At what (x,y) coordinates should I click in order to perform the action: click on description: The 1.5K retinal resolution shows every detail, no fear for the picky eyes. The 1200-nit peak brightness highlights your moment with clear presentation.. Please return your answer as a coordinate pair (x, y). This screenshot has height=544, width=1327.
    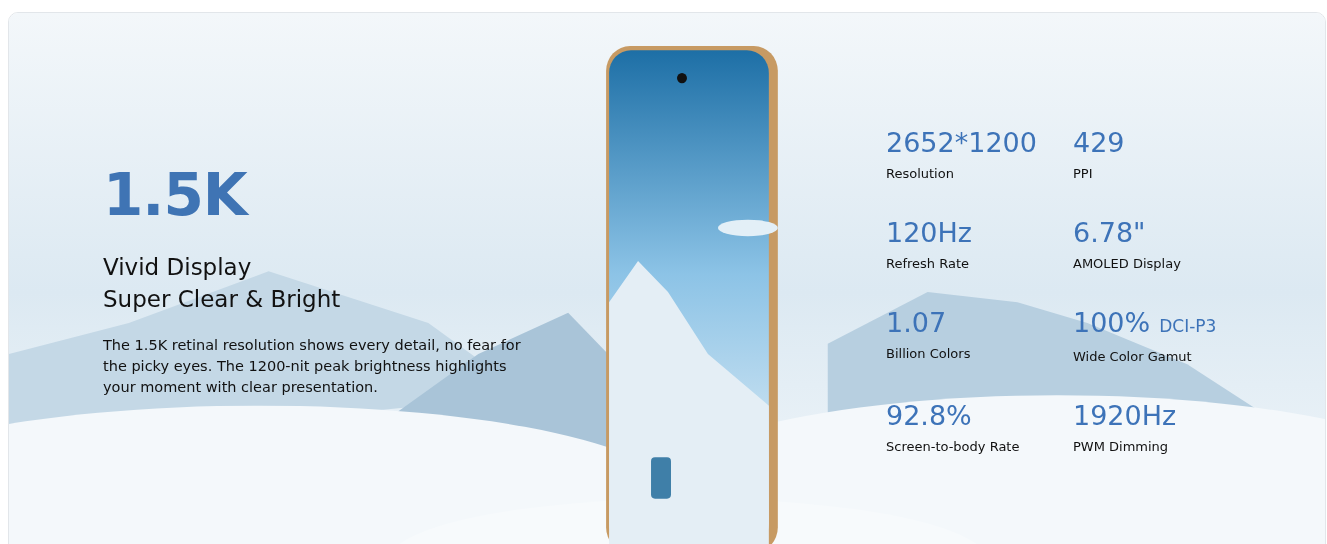
    Looking at the image, I should click on (312, 366).